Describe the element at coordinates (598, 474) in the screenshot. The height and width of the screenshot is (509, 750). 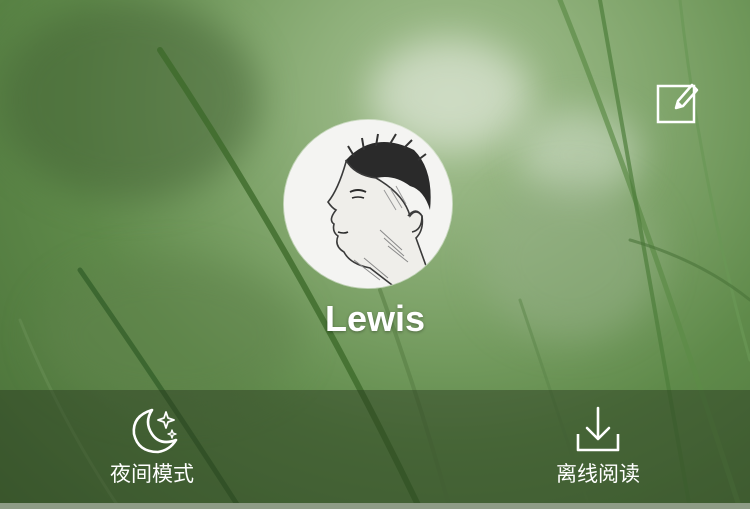
I see `offline-read-label: 离线阅读` at that location.